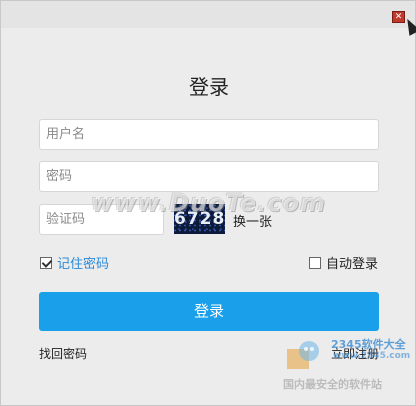 Image resolution: width=416 pixels, height=406 pixels. What do you see at coordinates (209, 176) in the screenshot?
I see `password-input` at bounding box center [209, 176].